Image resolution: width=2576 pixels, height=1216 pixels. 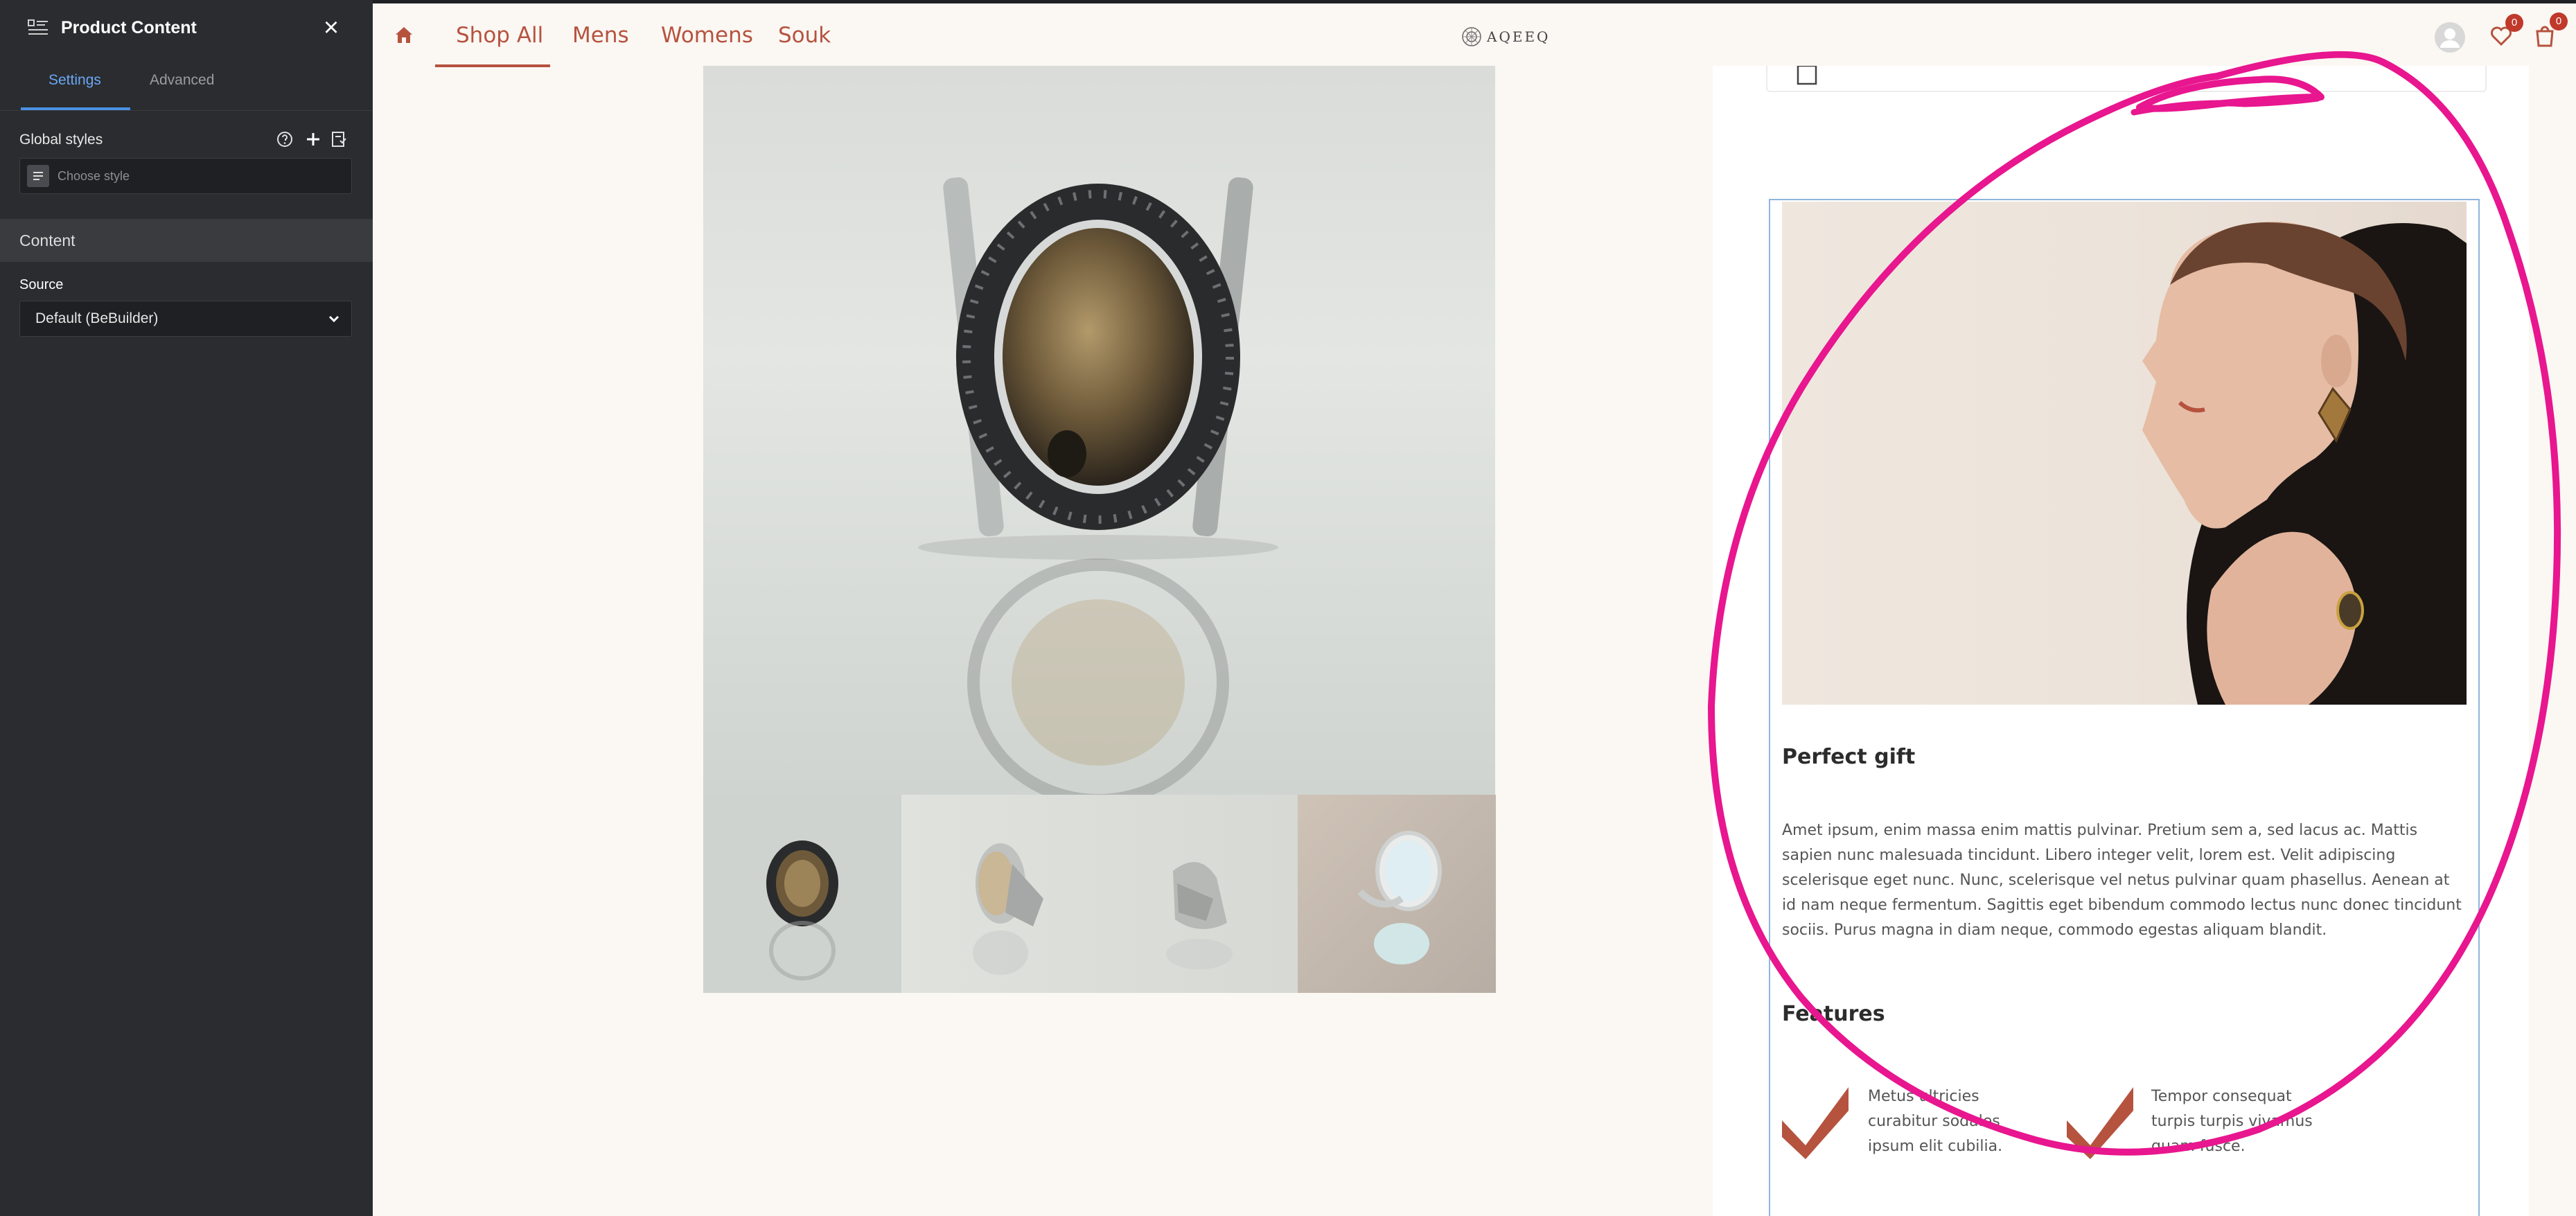 I want to click on logo-text: AQEEQ, so click(x=1519, y=36).